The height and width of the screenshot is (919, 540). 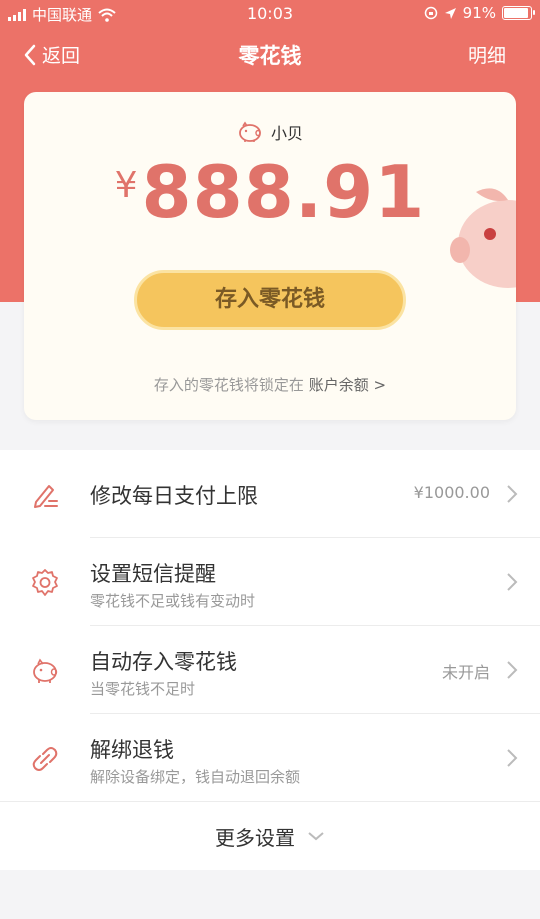 What do you see at coordinates (430, 13) in the screenshot?
I see `rotation-lock-icon` at bounding box center [430, 13].